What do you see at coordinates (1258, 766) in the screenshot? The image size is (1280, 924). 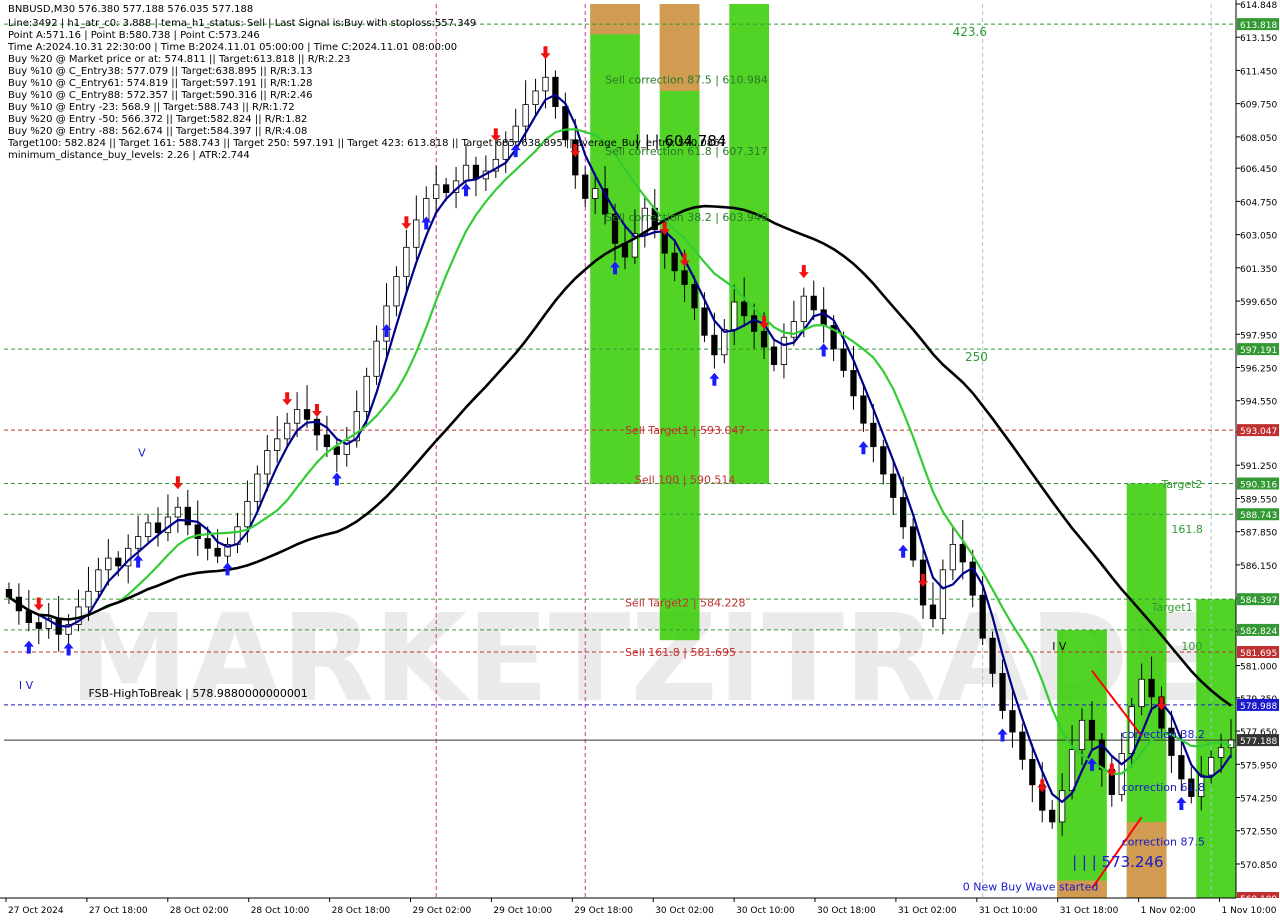 I see `price-tick-label: 575.950` at bounding box center [1258, 766].